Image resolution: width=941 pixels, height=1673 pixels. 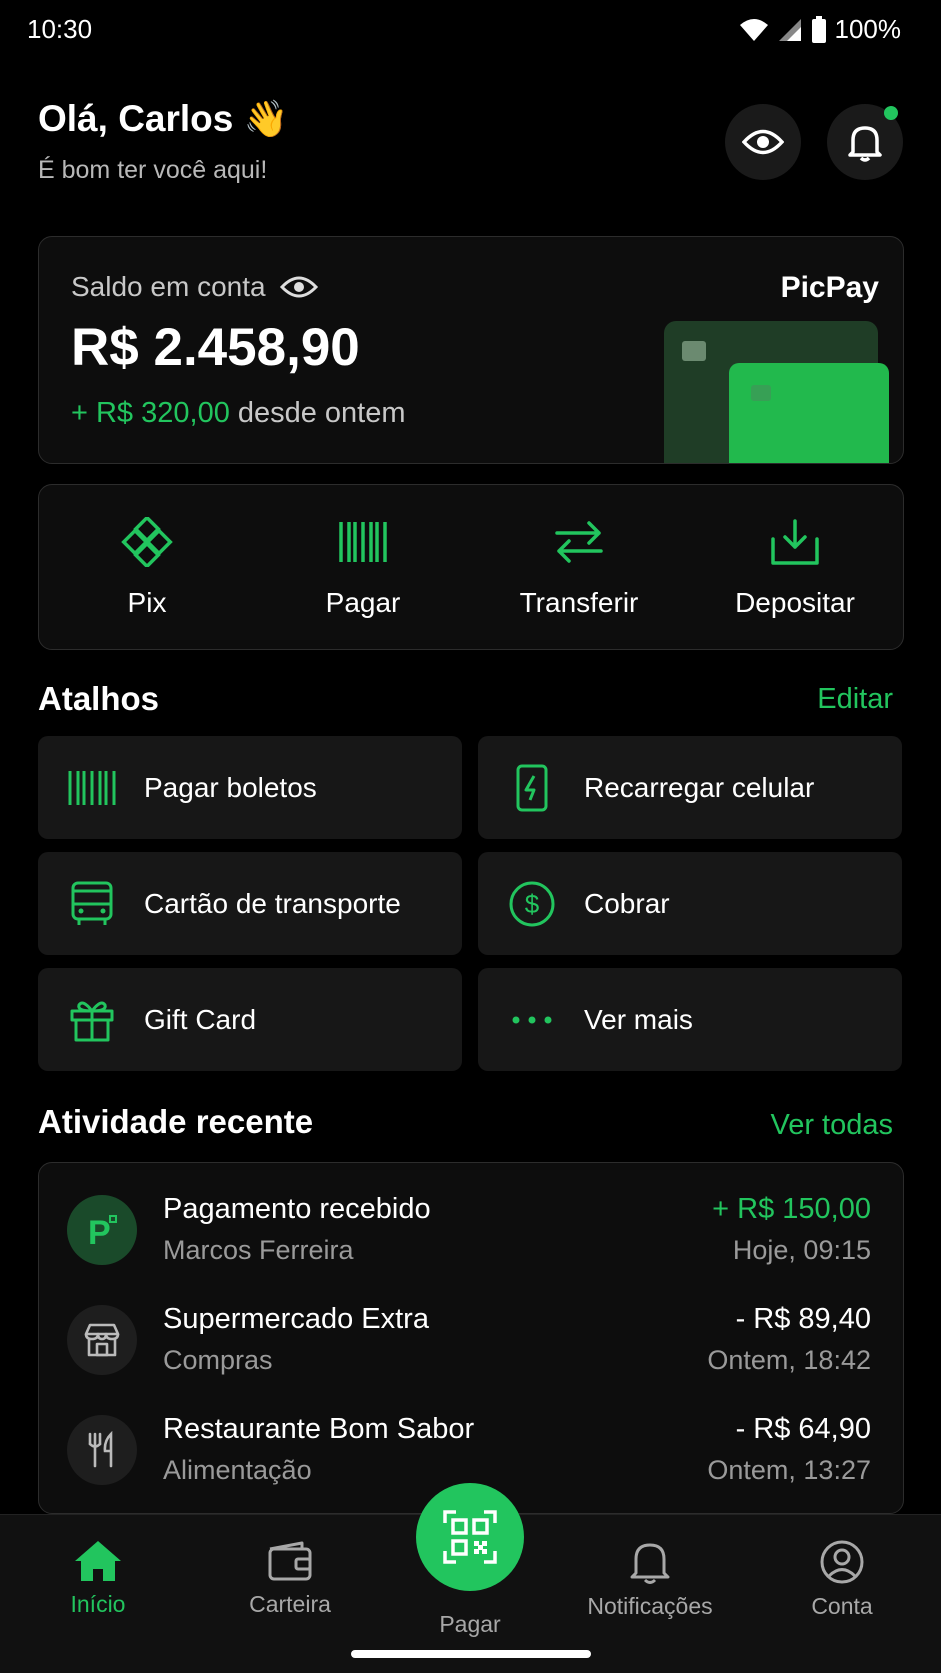 I want to click on shortcut-pagar-boletos: Pagar boletos, so click(x=250, y=787).